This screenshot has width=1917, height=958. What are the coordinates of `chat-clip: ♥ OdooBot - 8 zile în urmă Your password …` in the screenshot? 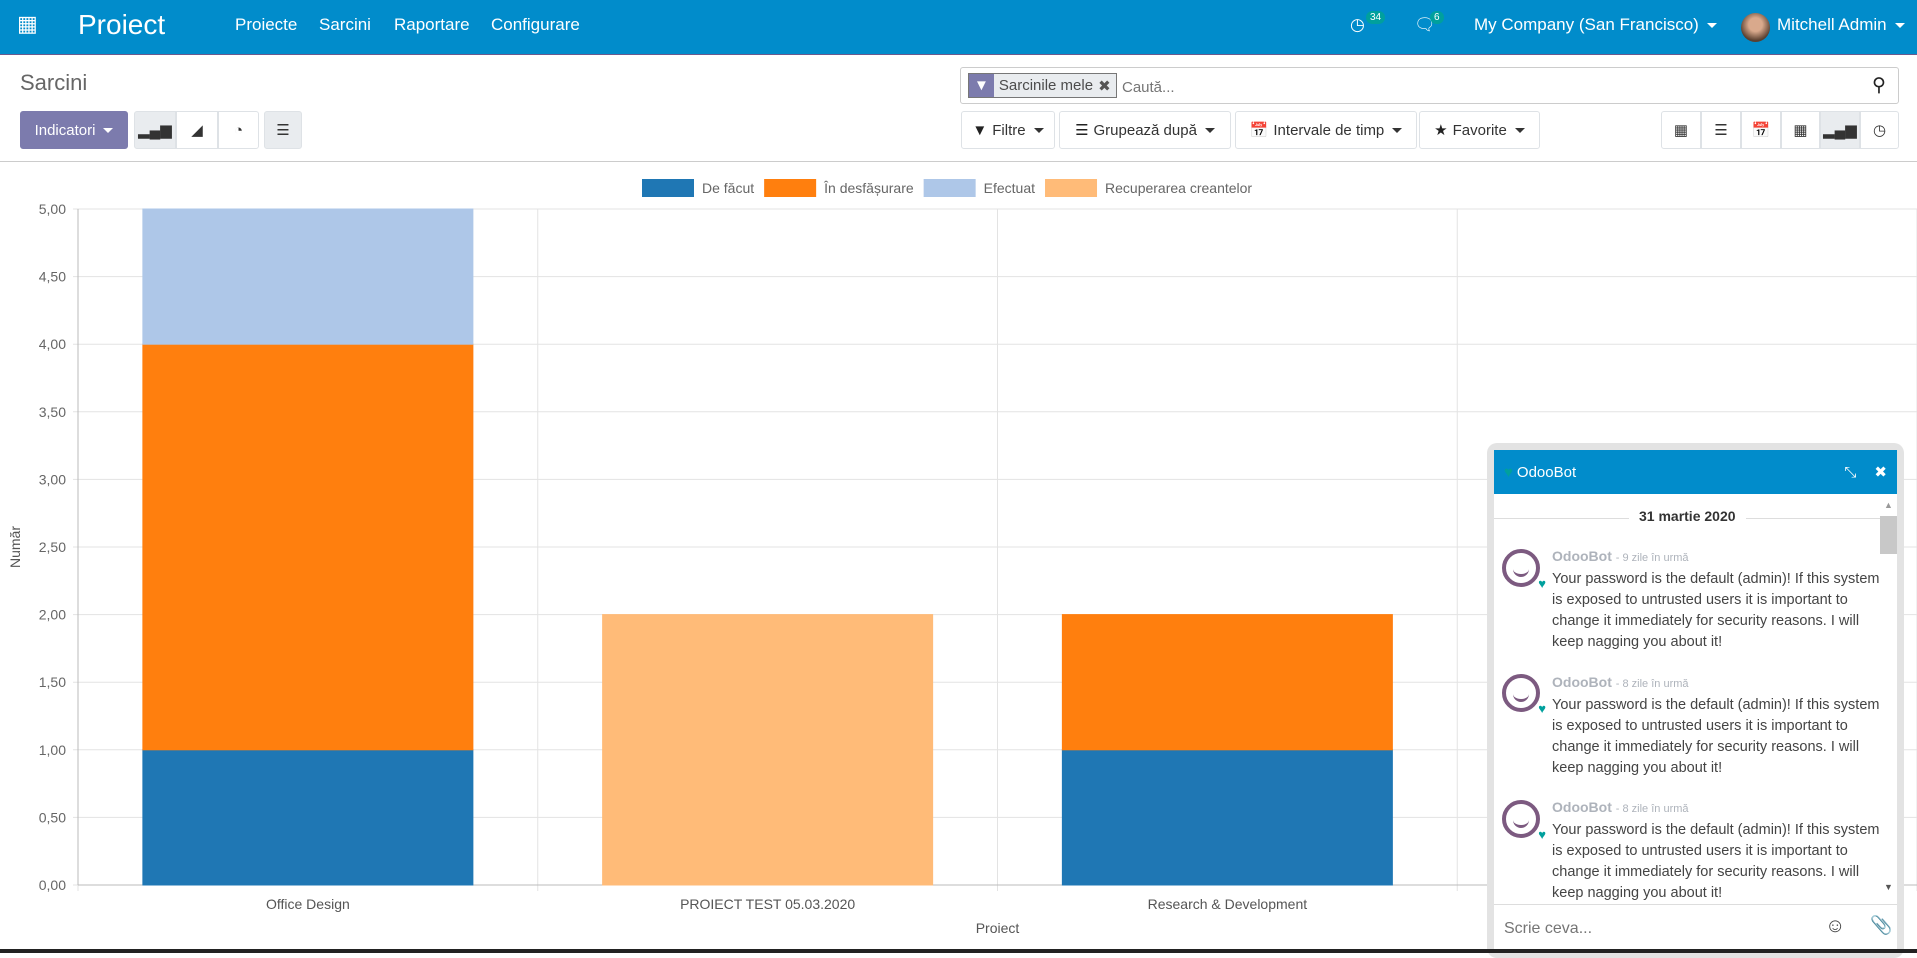 It's located at (1687, 850).